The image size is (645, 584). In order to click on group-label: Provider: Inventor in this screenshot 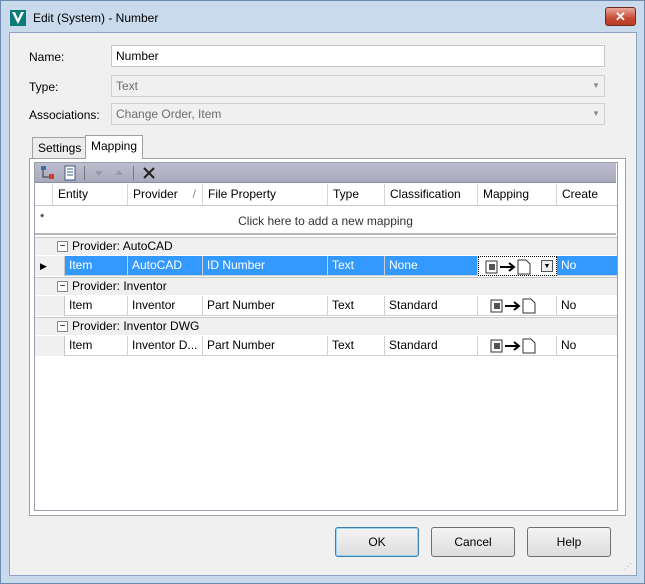, I will do `click(119, 286)`.